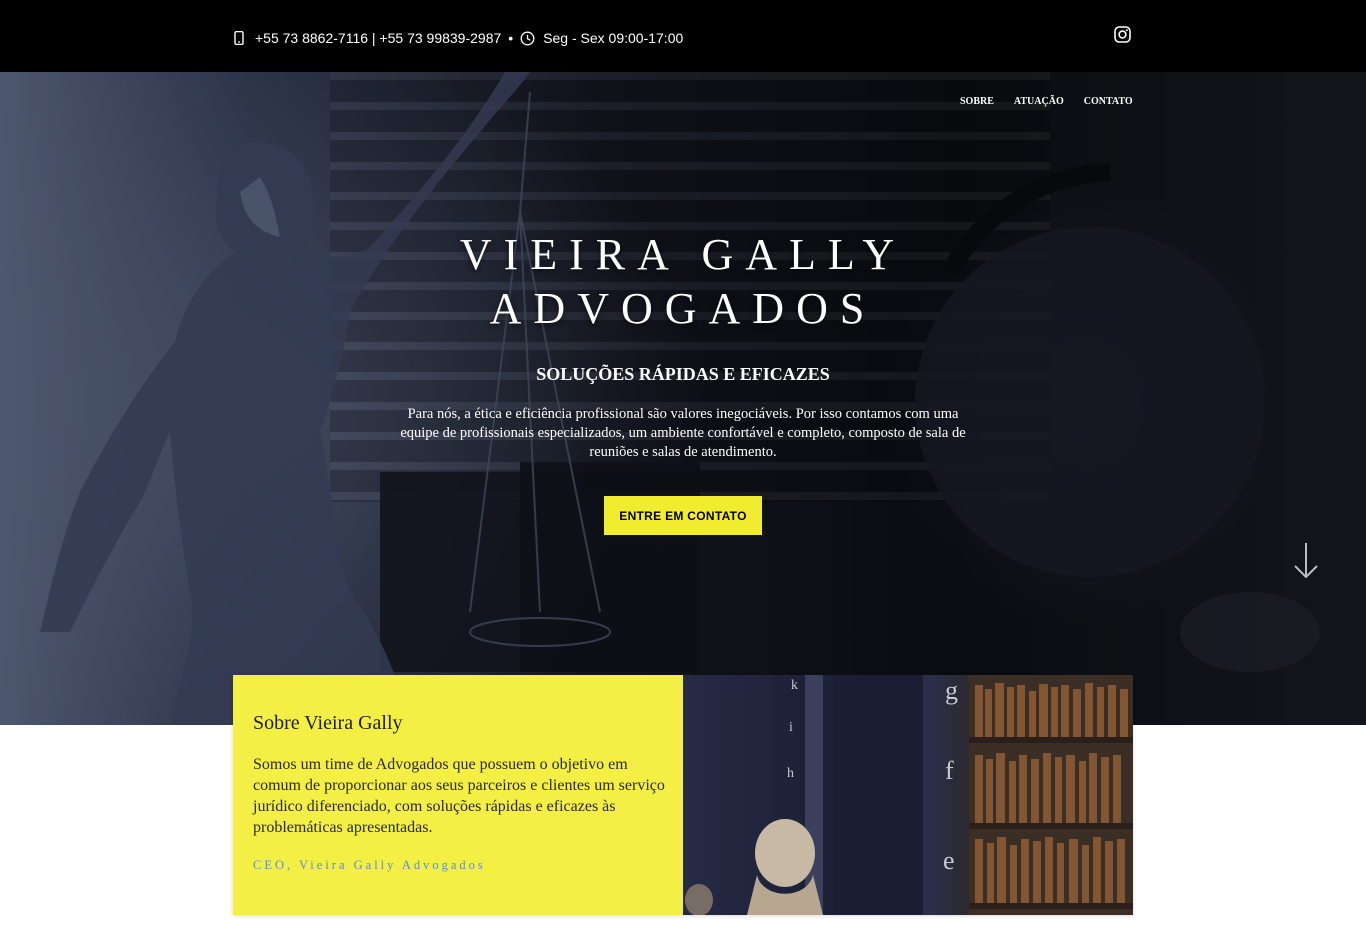 This screenshot has height=939, width=1366. Describe the element at coordinates (951, 690) in the screenshot. I see `shelf-letter-g: g` at that location.